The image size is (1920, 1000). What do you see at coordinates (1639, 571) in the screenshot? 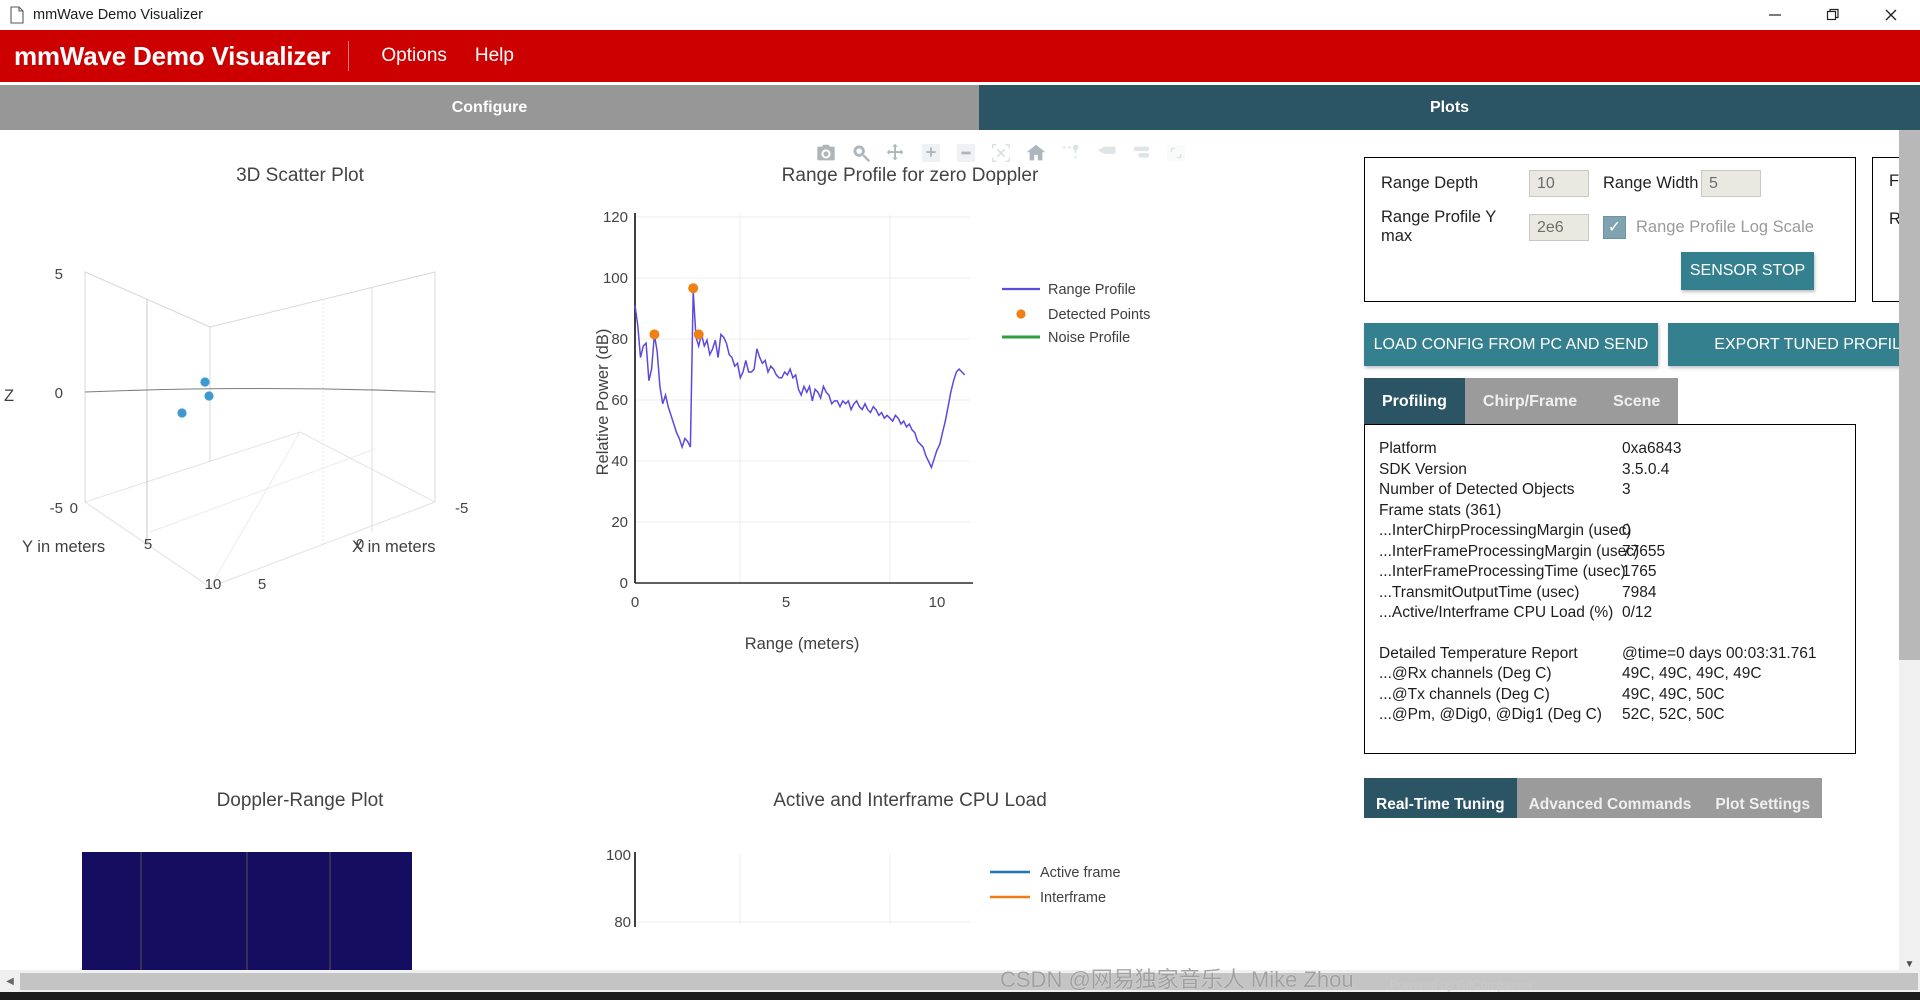
I see `profiling-row-value: 1765` at bounding box center [1639, 571].